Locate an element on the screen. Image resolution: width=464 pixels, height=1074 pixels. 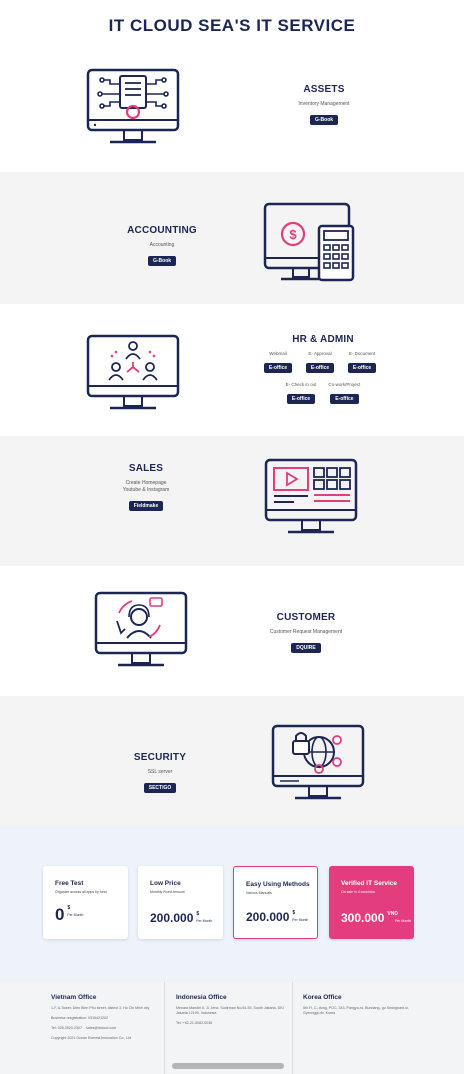
sales-subtitle-1: Create Homepage is located at coordinates (146, 483).